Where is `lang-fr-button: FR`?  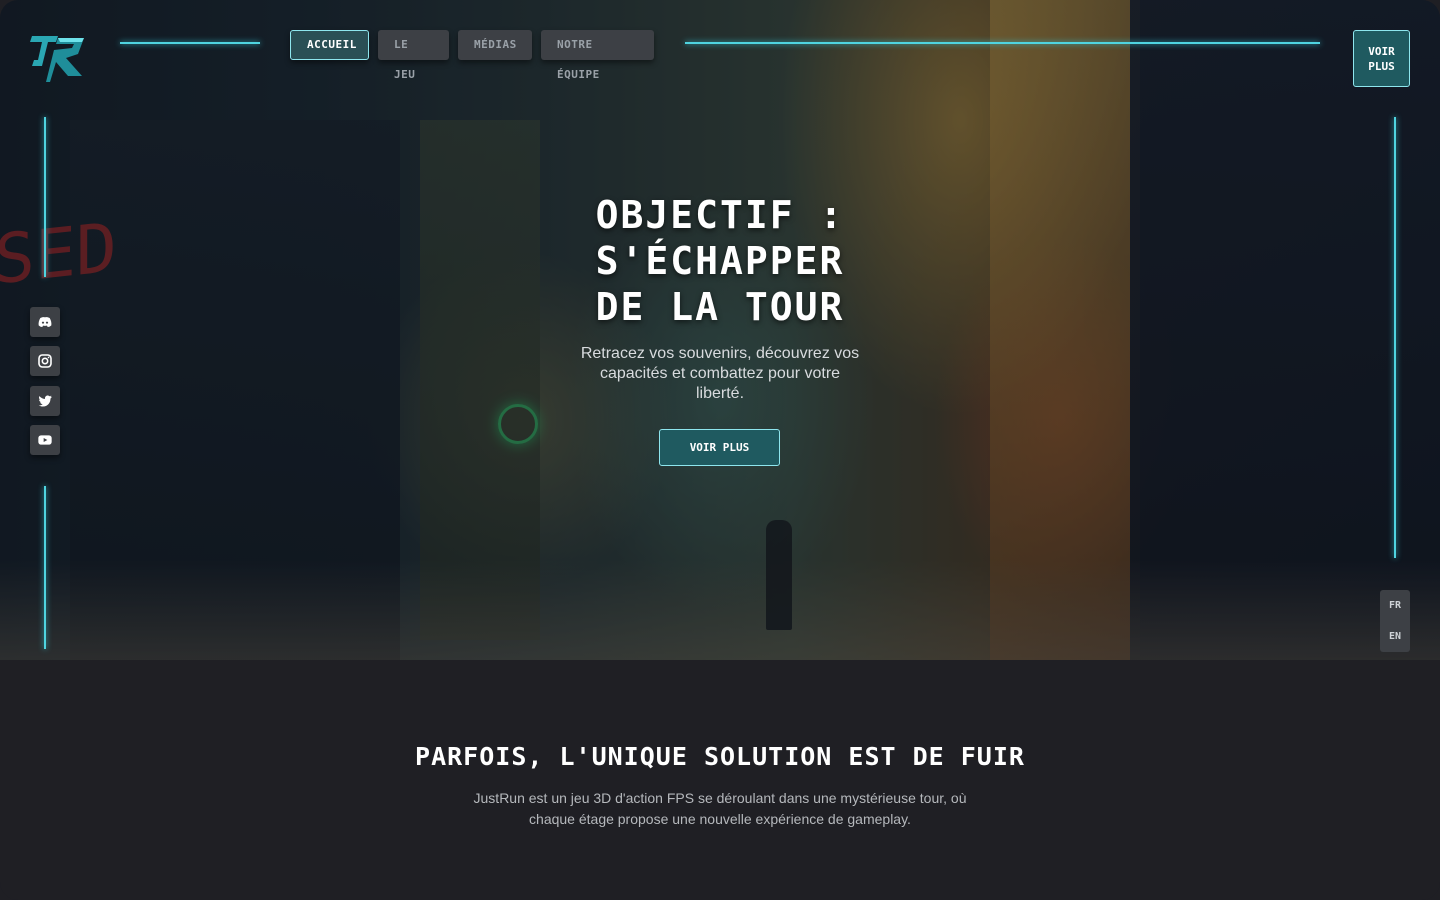
lang-fr-button: FR is located at coordinates (1395, 606).